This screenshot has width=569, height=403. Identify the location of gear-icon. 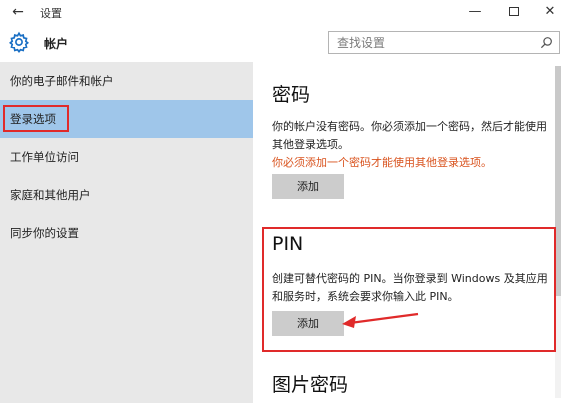
(19, 42).